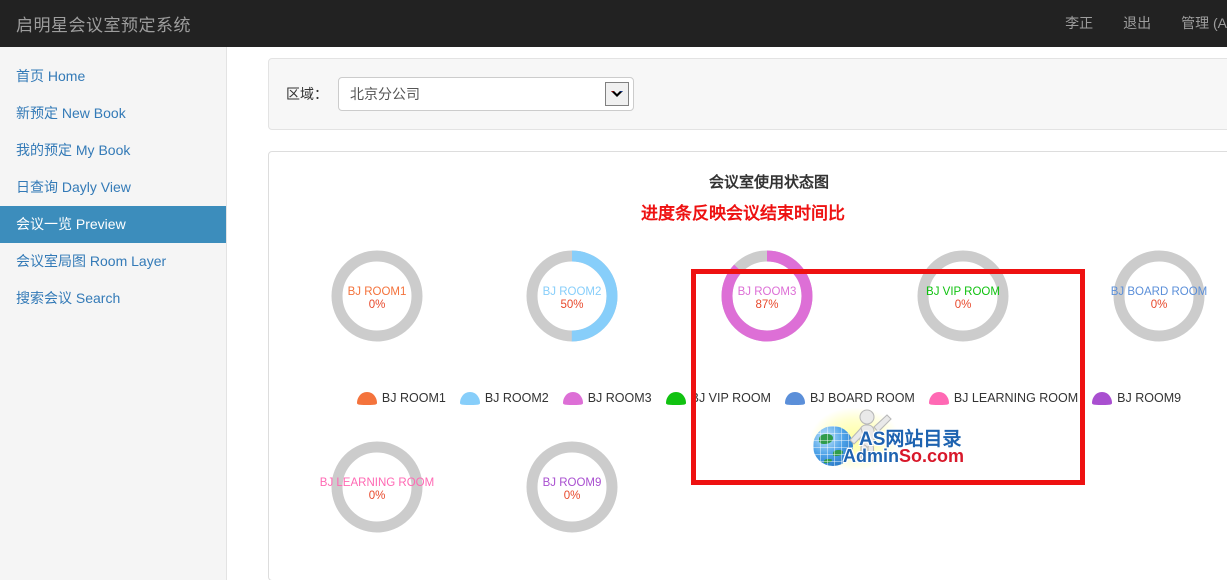  Describe the element at coordinates (113, 150) in the screenshot. I see `sidebar-item-my-book: 我的预定 My Book` at that location.